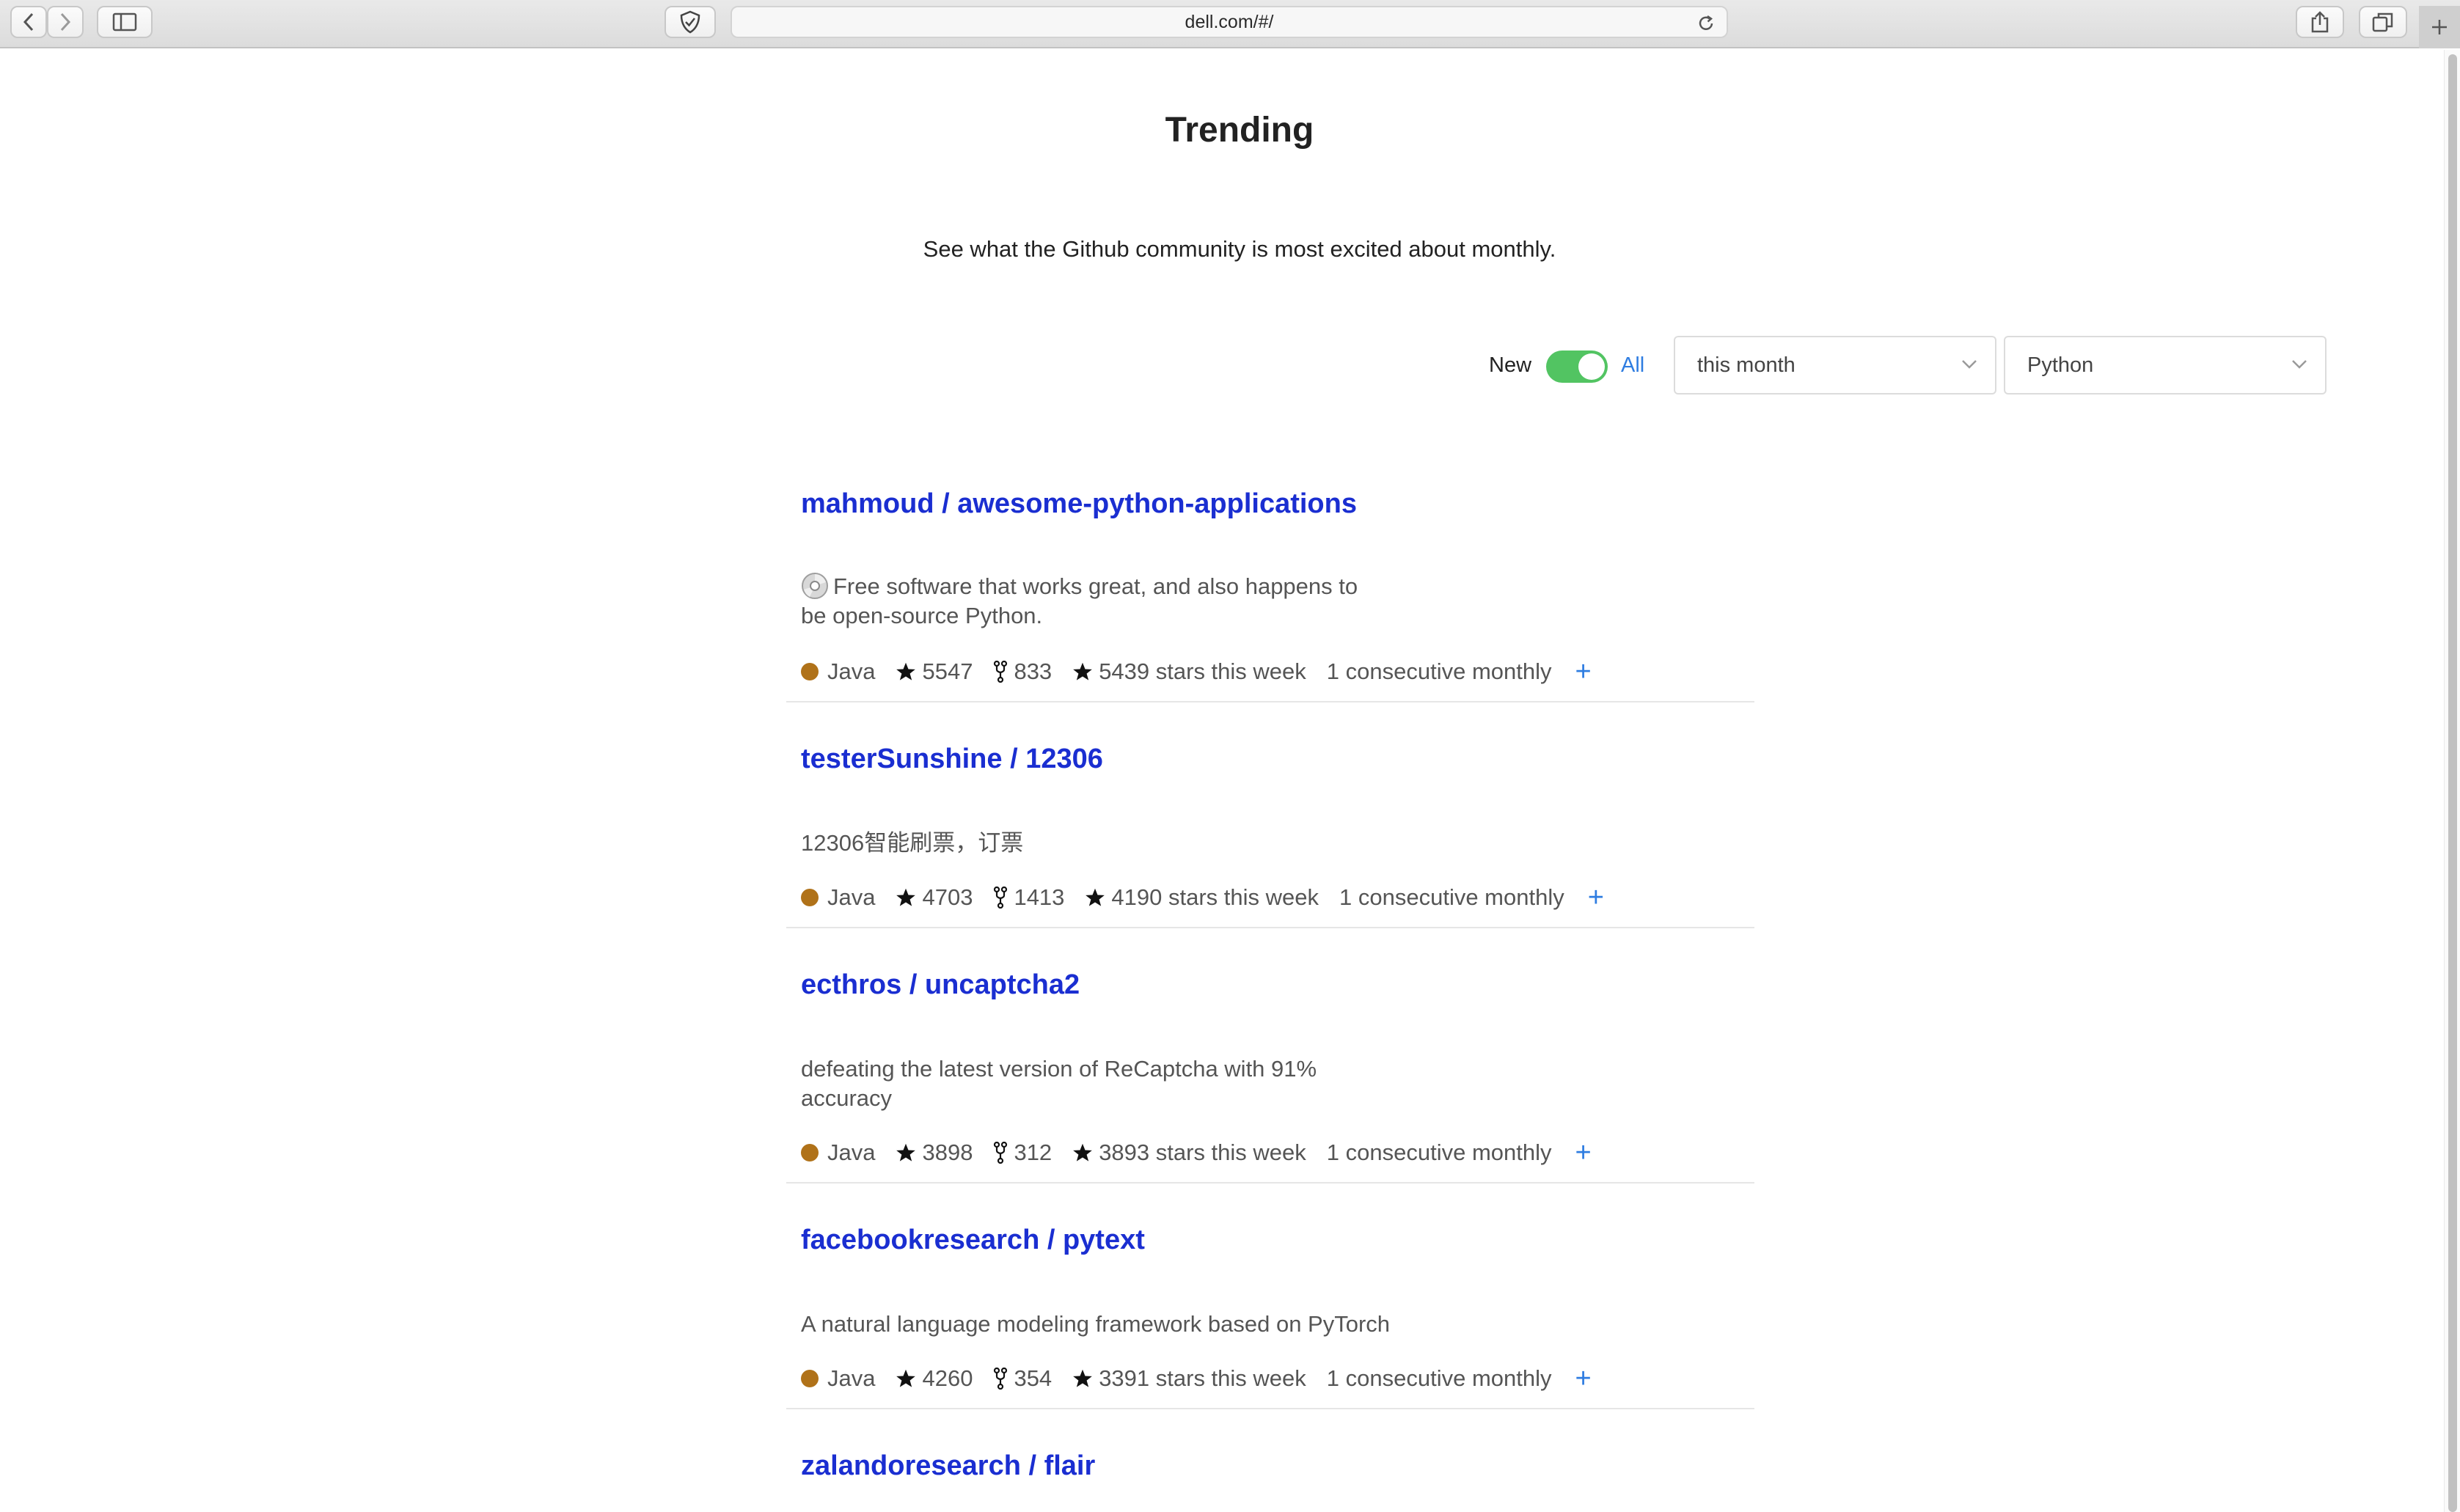 The width and height of the screenshot is (2460, 1512). What do you see at coordinates (1203, 671) in the screenshot?
I see `repo-stars-this-week: 5439 stars this week` at bounding box center [1203, 671].